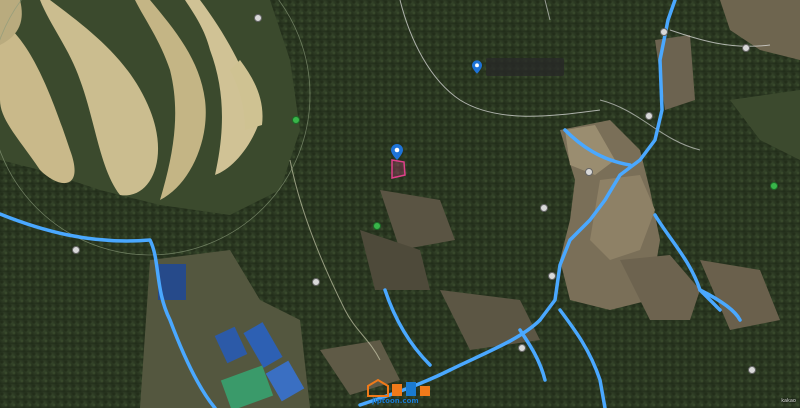 This screenshot has height=408, width=800. Describe the element at coordinates (398, 387) in the screenshot. I see `house-logo-icon` at that location.